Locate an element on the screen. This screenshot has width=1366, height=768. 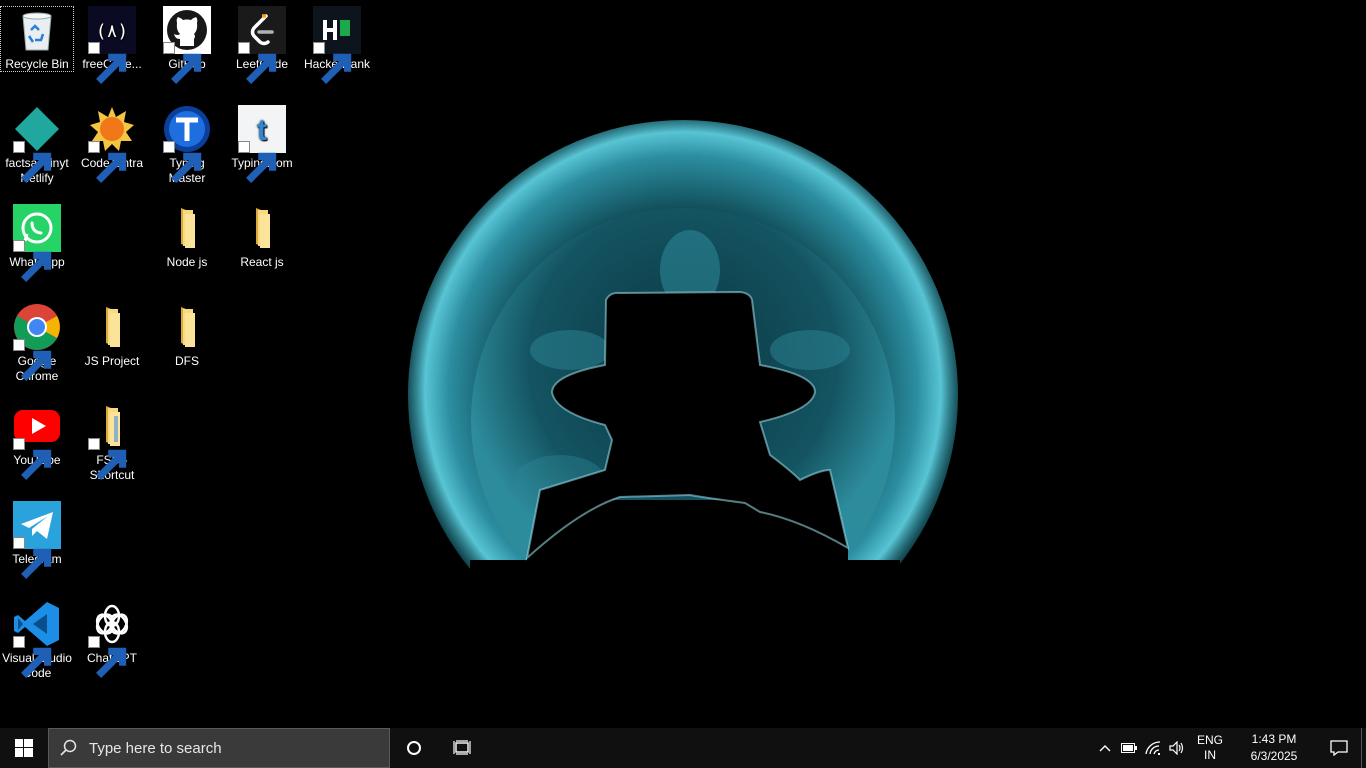
volume-button is located at coordinates (1177, 748).